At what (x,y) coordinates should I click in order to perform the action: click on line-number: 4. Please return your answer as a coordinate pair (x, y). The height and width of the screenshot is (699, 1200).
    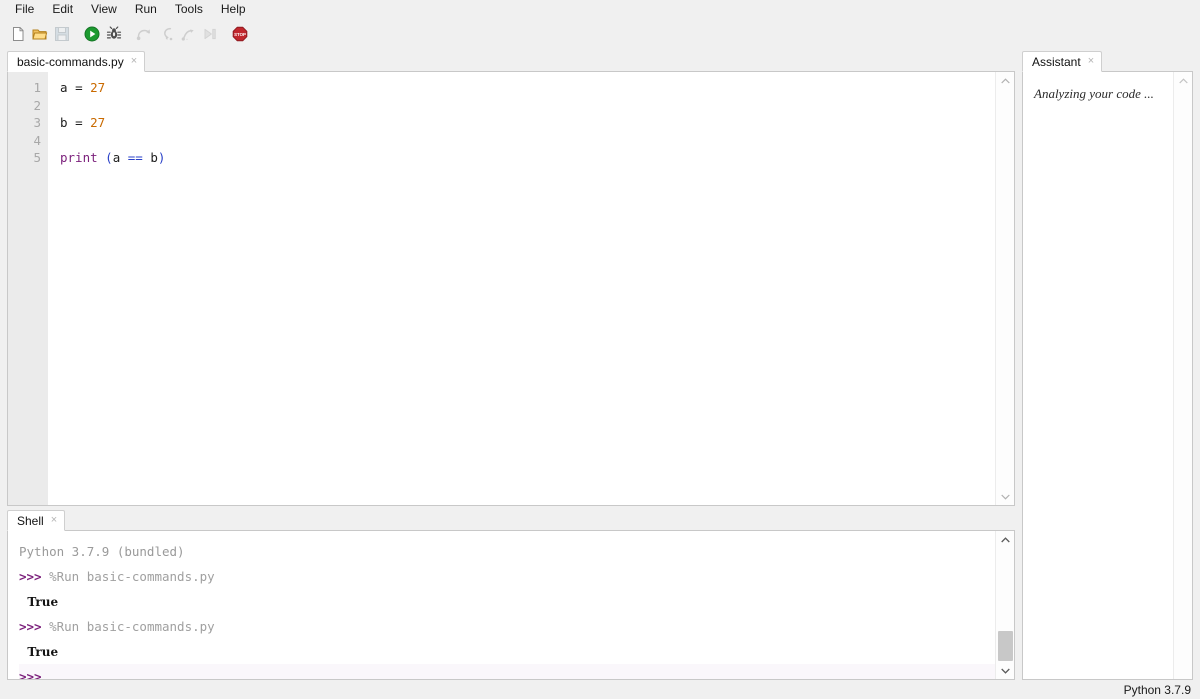
    Looking at the image, I should click on (37, 140).